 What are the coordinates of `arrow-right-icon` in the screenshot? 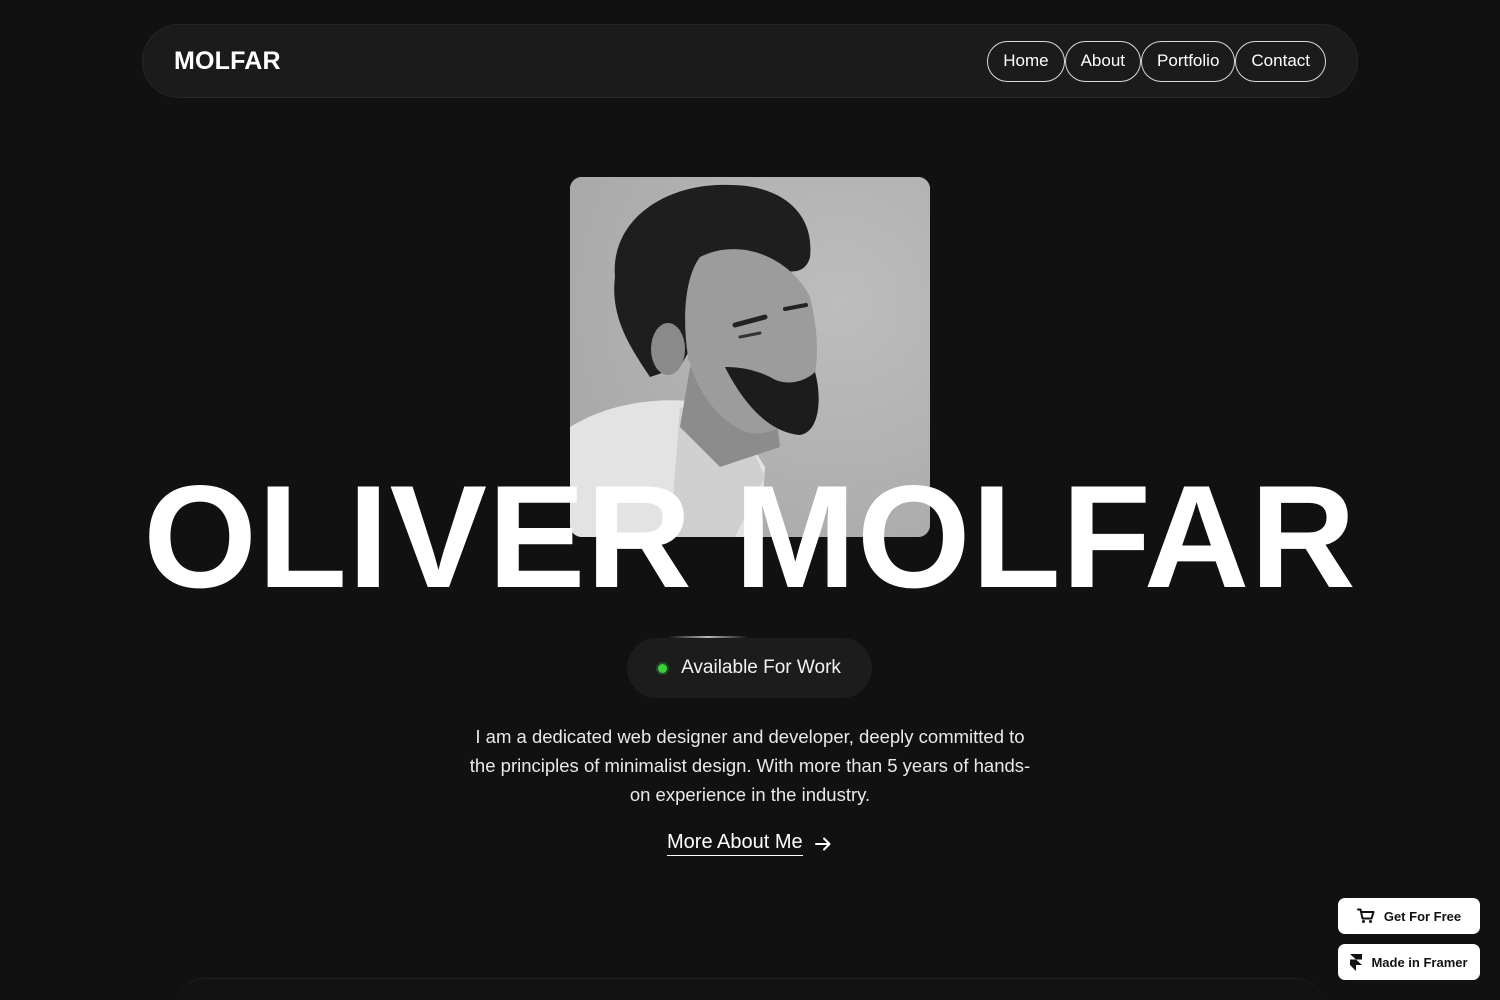 It's located at (822, 843).